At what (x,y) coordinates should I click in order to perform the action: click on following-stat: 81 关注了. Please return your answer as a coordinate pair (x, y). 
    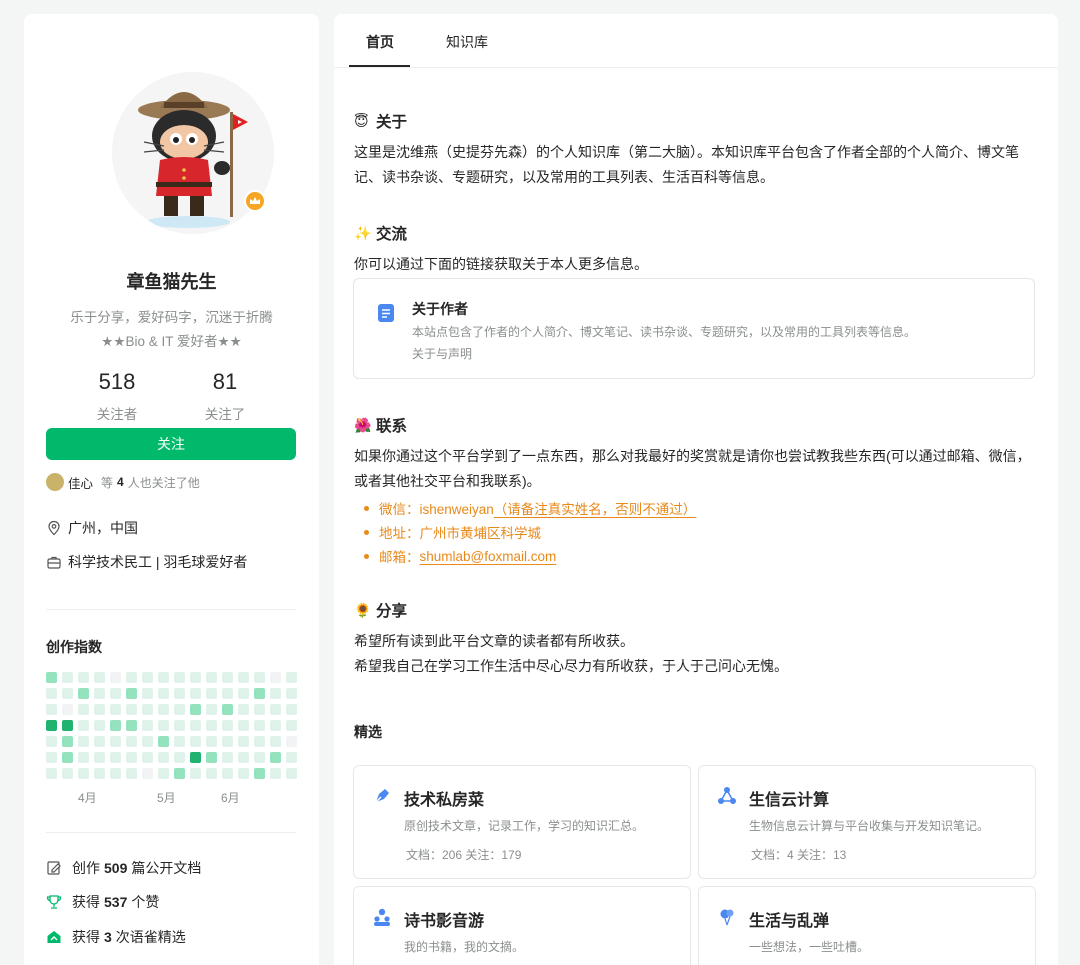
    Looking at the image, I should click on (225, 396).